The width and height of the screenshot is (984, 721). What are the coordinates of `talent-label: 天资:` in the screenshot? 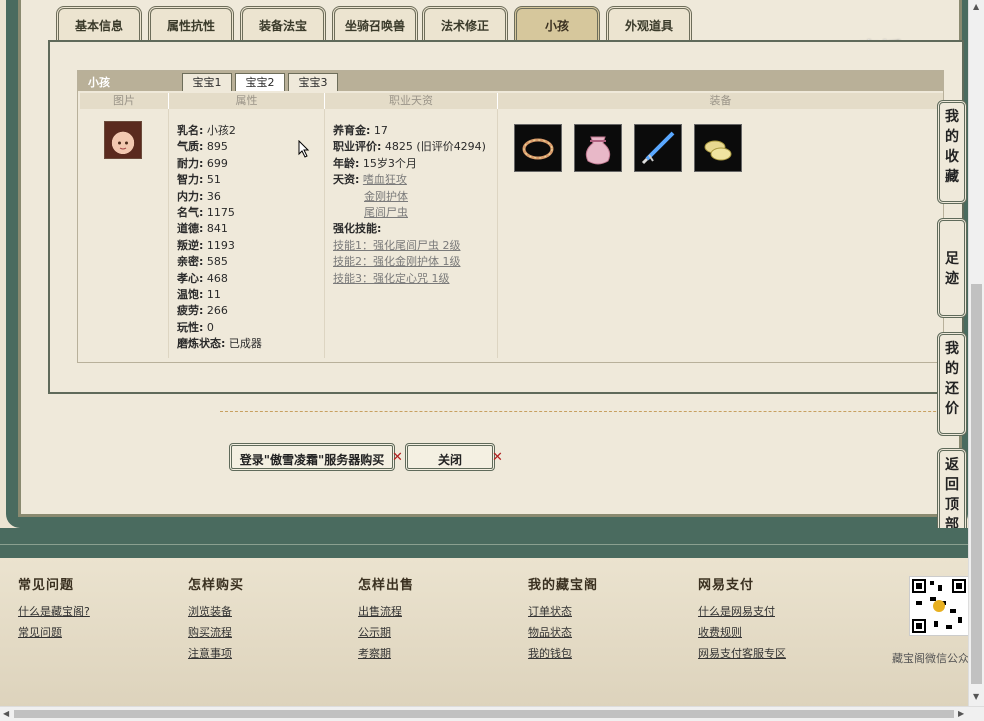 It's located at (346, 180).